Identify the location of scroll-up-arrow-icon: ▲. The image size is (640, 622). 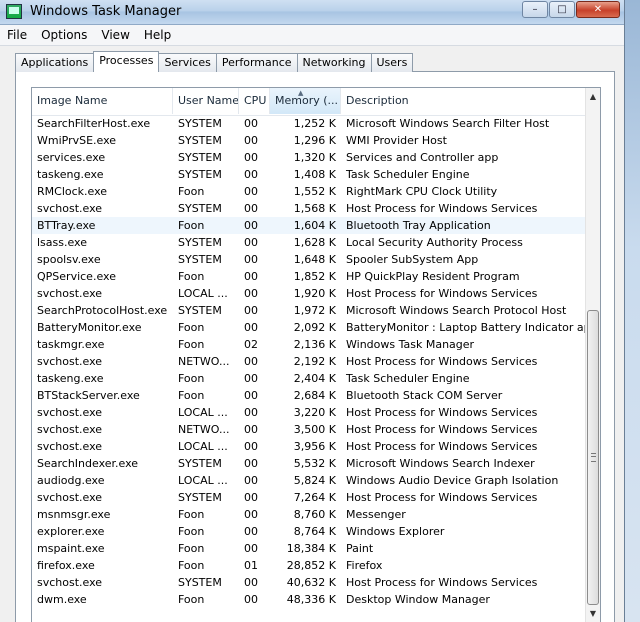
(593, 96).